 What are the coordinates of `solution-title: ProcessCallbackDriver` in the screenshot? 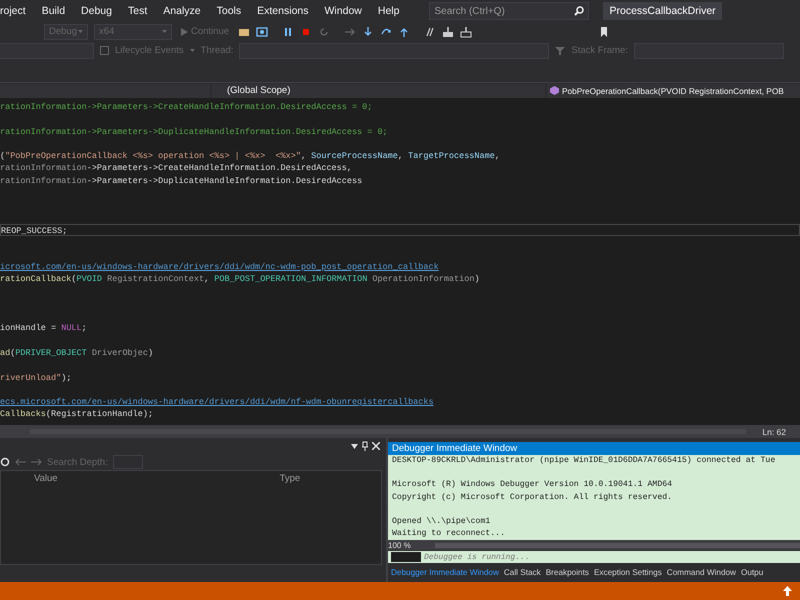 It's located at (662, 11).